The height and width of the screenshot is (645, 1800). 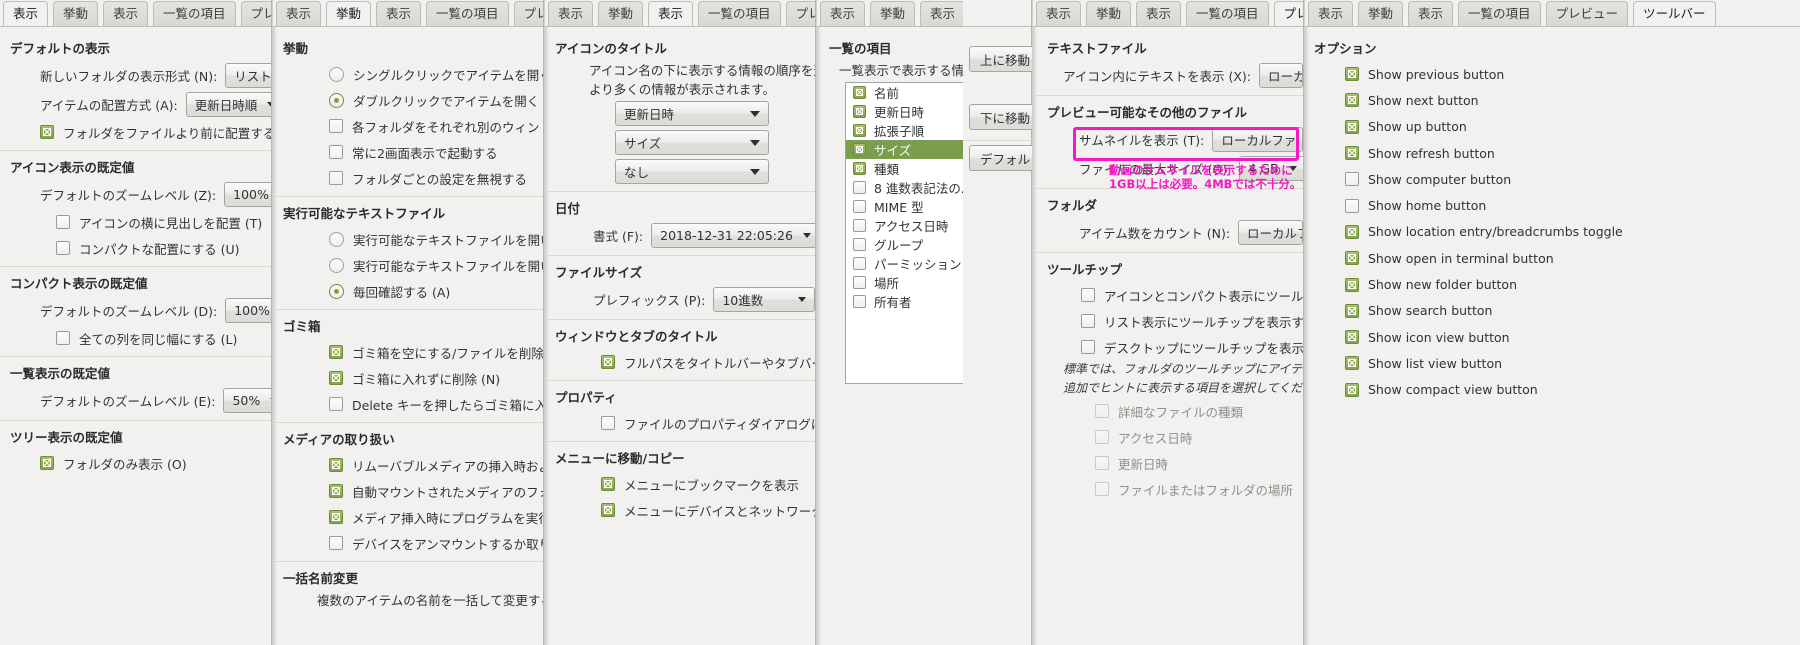 I want to click on row-autorun: メディア挿入時にプログラムを実行するかを尋, so click(x=408, y=517).